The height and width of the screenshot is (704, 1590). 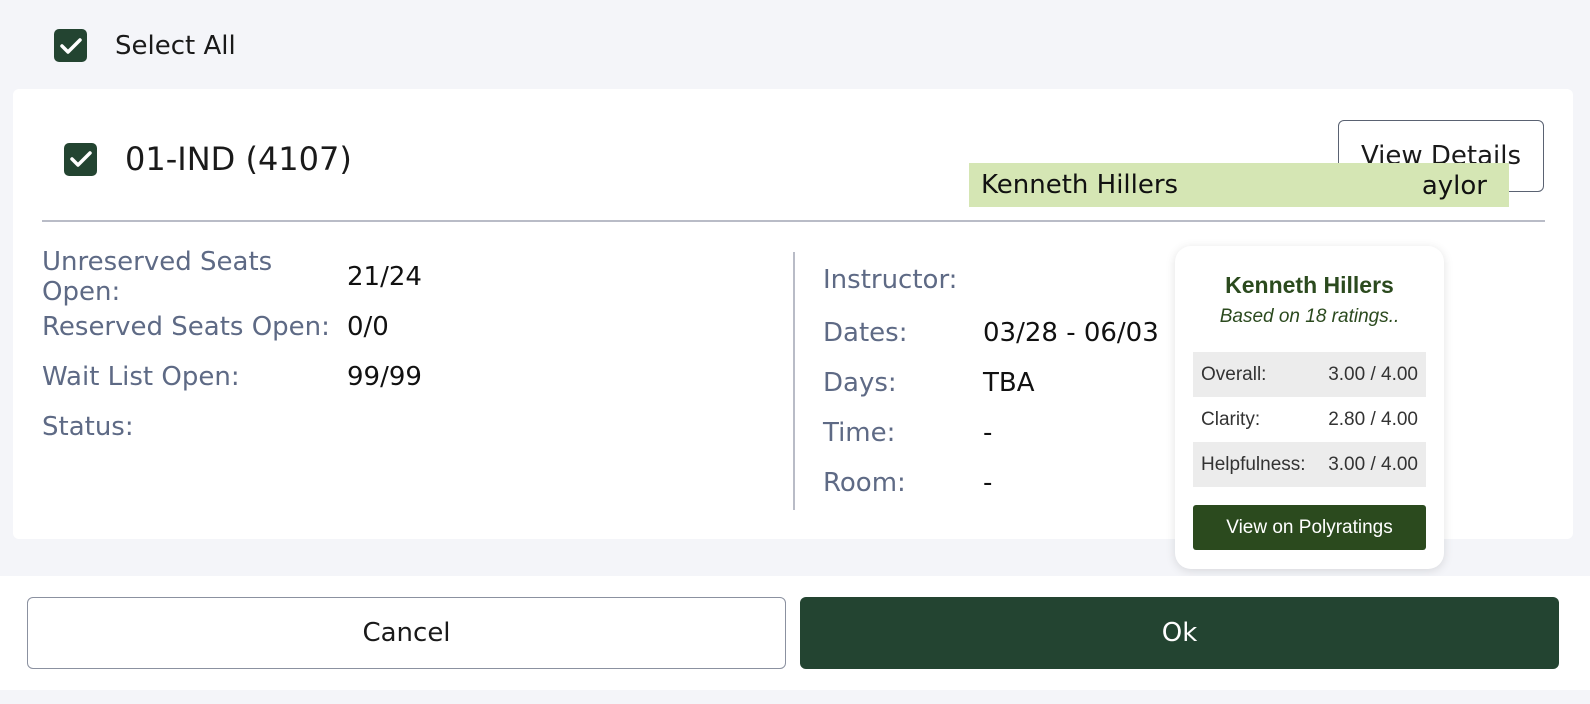 I want to click on info-row-unreserved: Unreserved Seats Open: 21/24, so click(x=232, y=277).